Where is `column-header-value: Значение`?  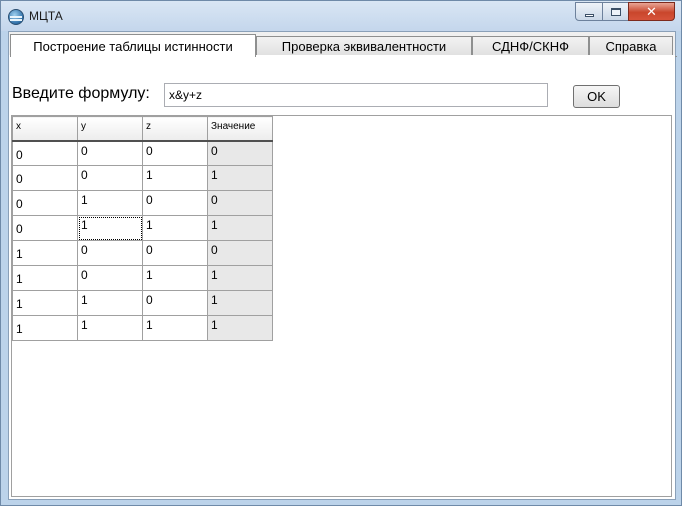 column-header-value: Значение is located at coordinates (240, 129).